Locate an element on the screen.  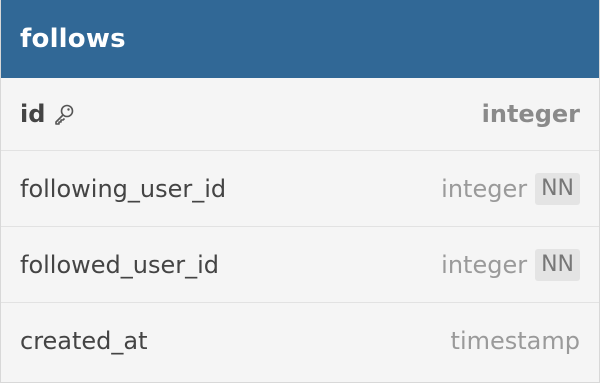
column-type: timestamp is located at coordinates (515, 341).